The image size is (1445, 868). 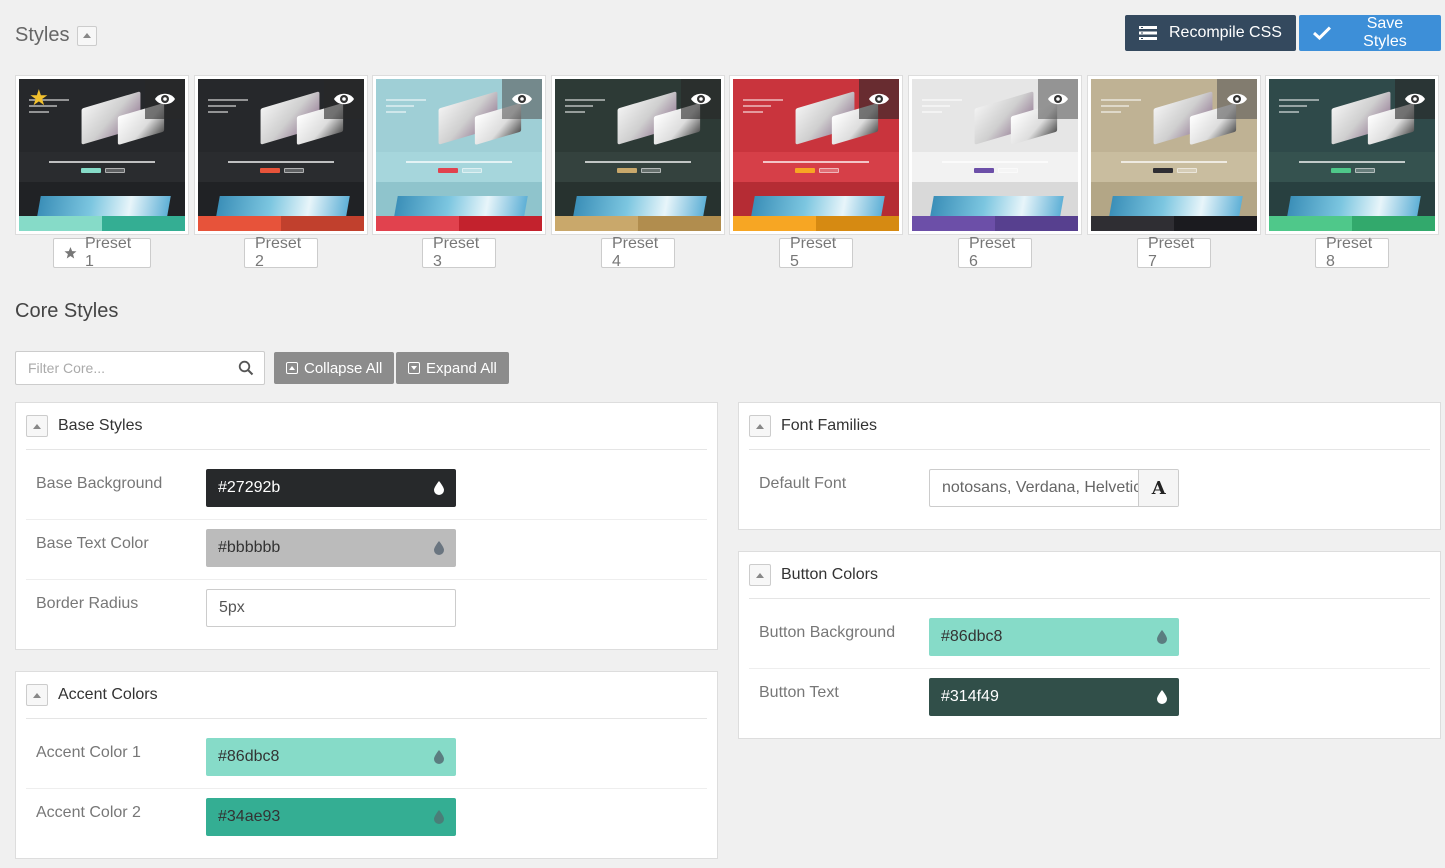 I want to click on button-background-color-field: #86dbc8, so click(x=1054, y=637).